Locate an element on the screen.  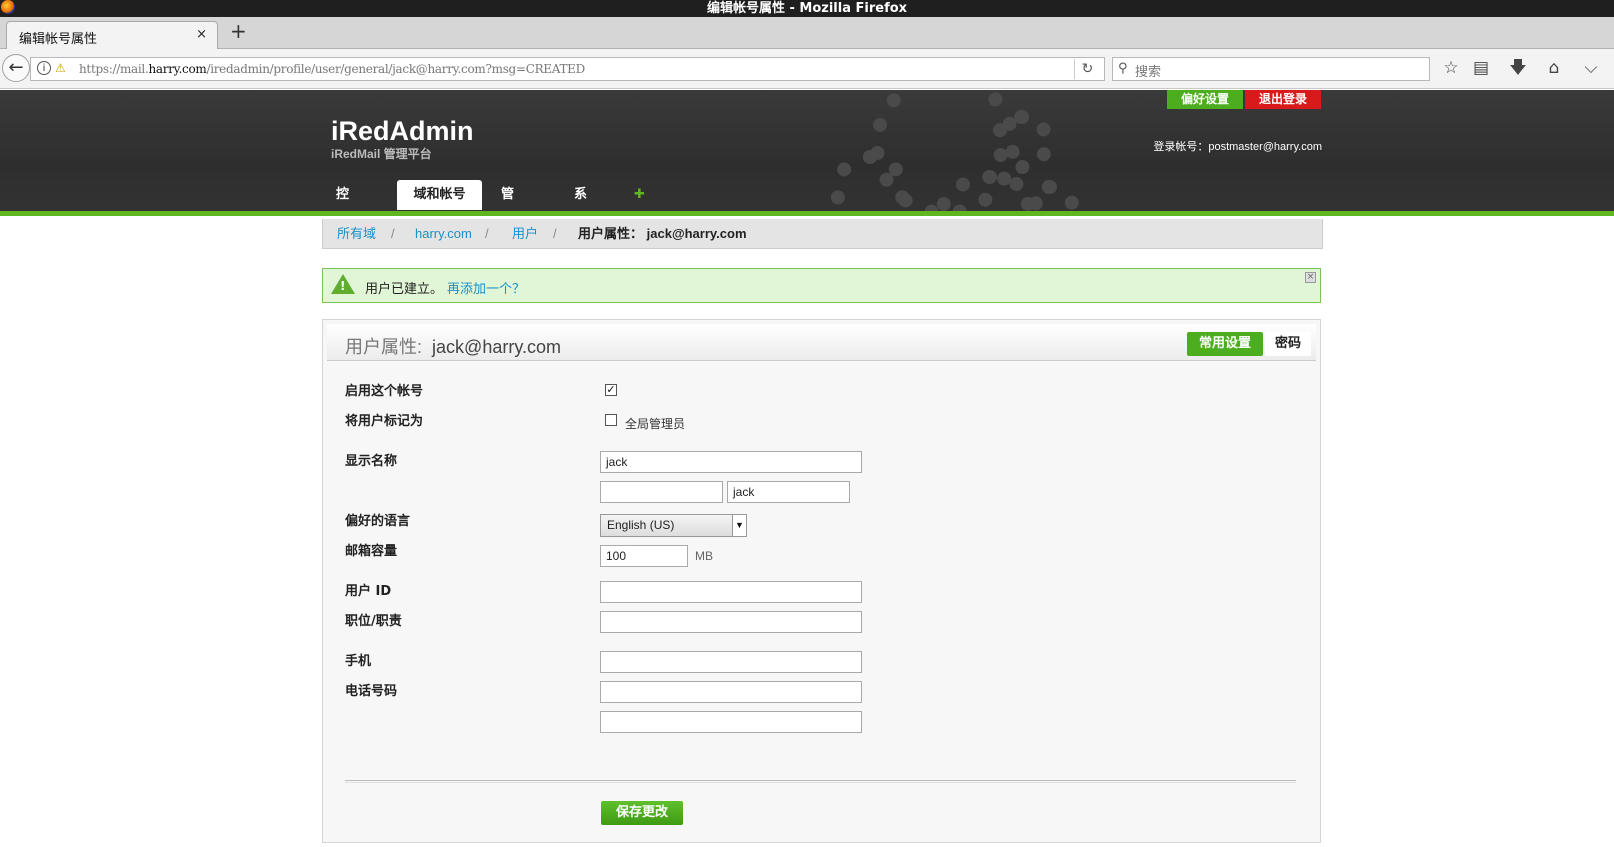
form-divider is located at coordinates (820, 781).